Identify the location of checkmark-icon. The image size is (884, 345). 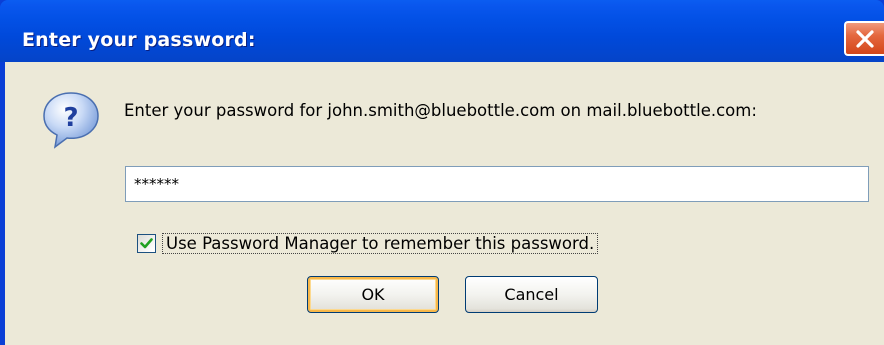
(146, 243).